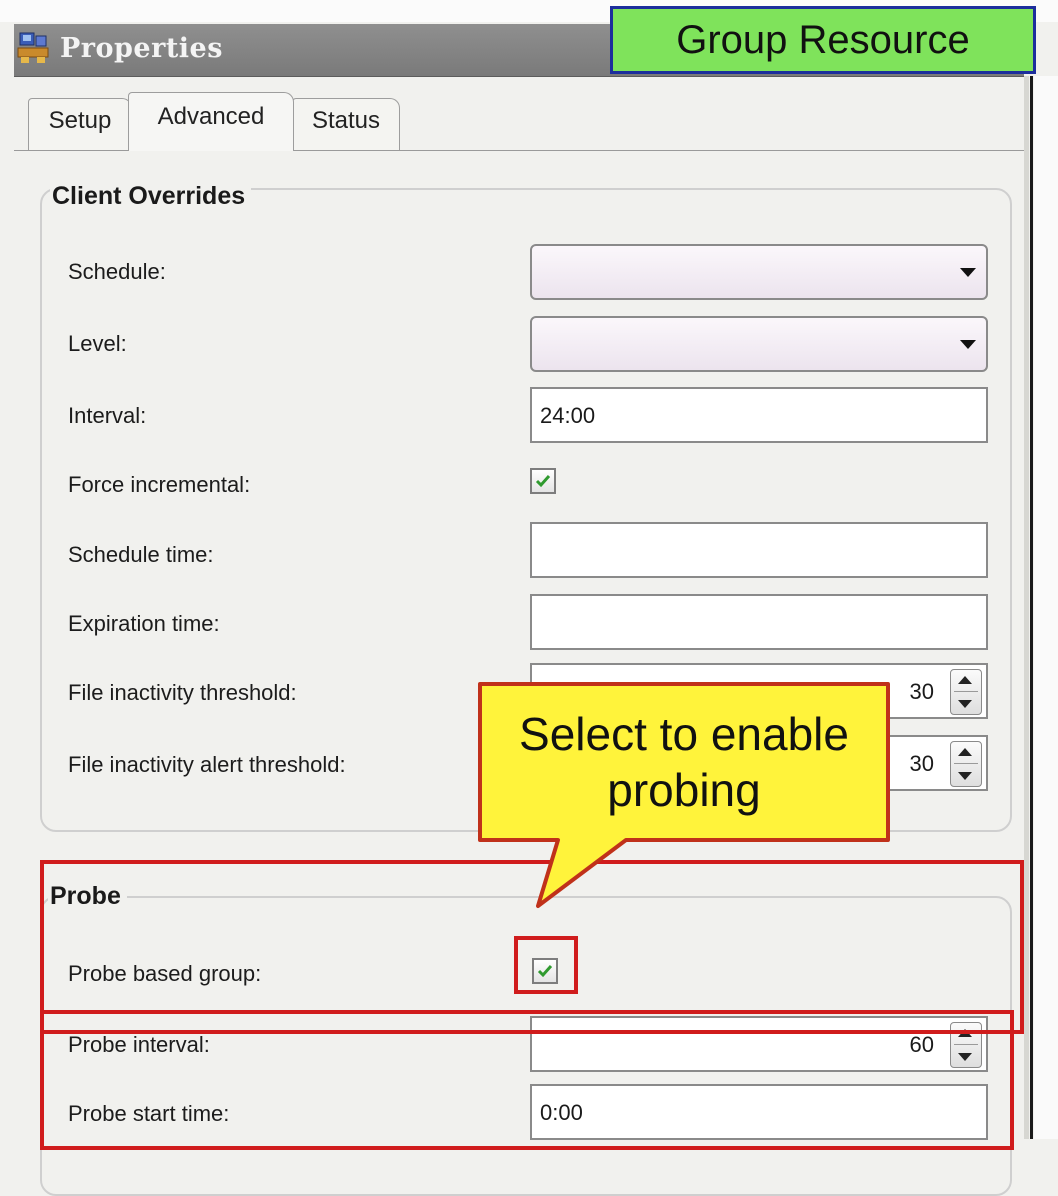  I want to click on probe-settings-highlight-box, so click(527, 1080).